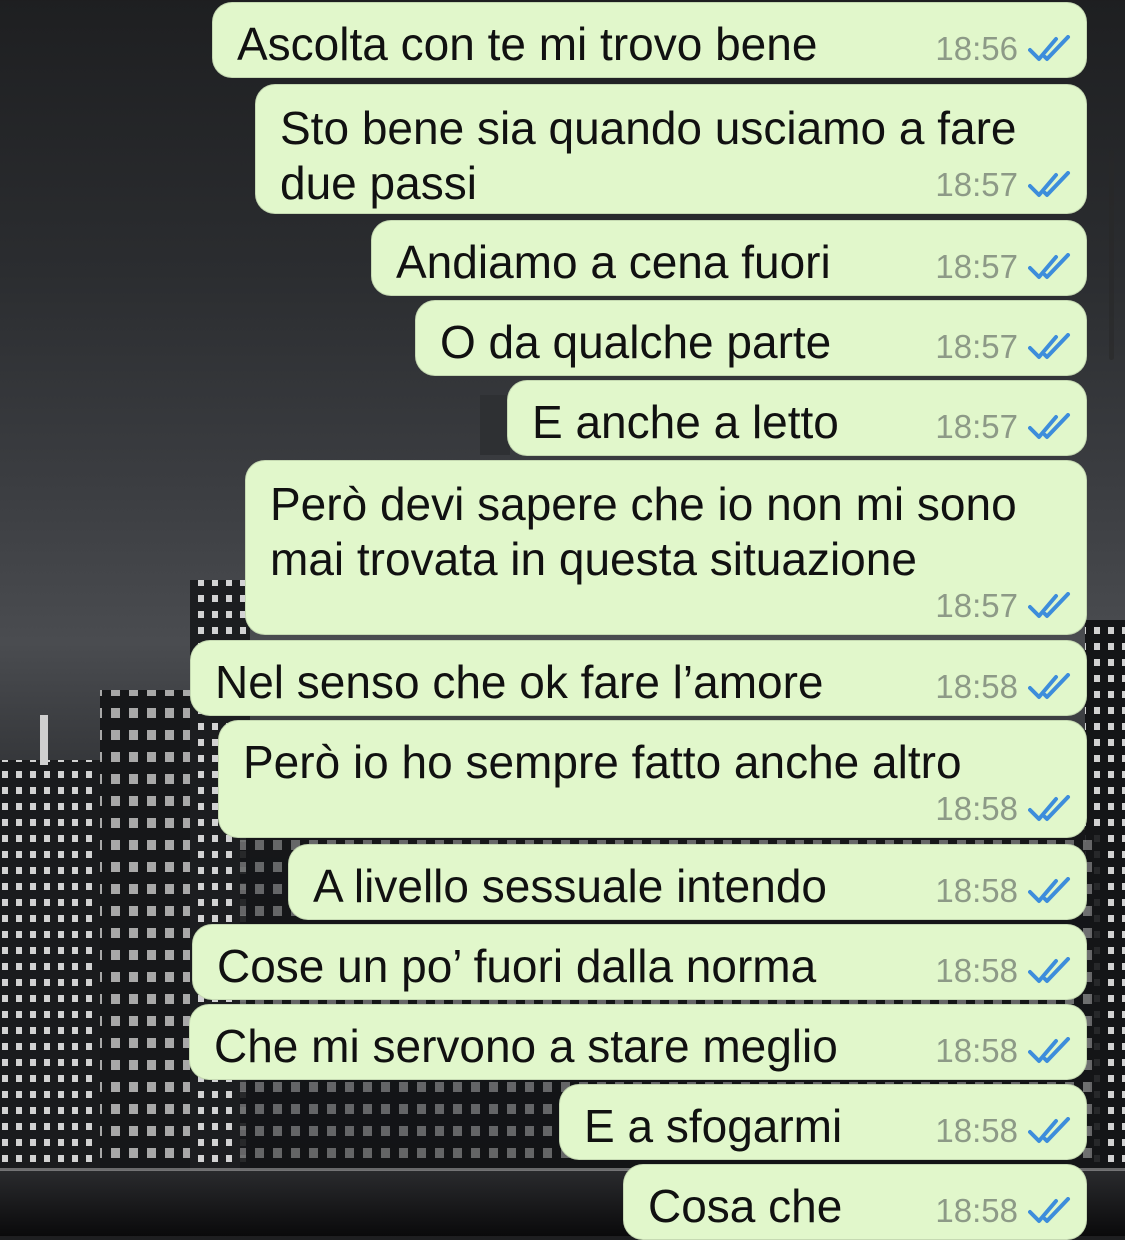 This screenshot has height=1240, width=1125. I want to click on message-bubble: O da qualche parte 18:57, so click(751, 338).